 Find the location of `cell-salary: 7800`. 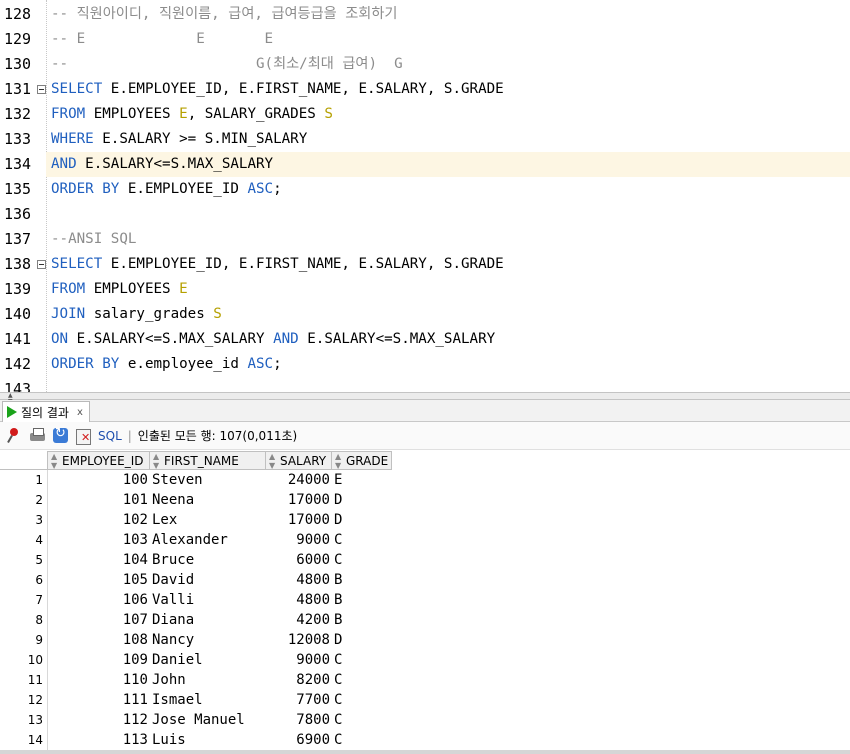

cell-salary: 7800 is located at coordinates (299, 720).